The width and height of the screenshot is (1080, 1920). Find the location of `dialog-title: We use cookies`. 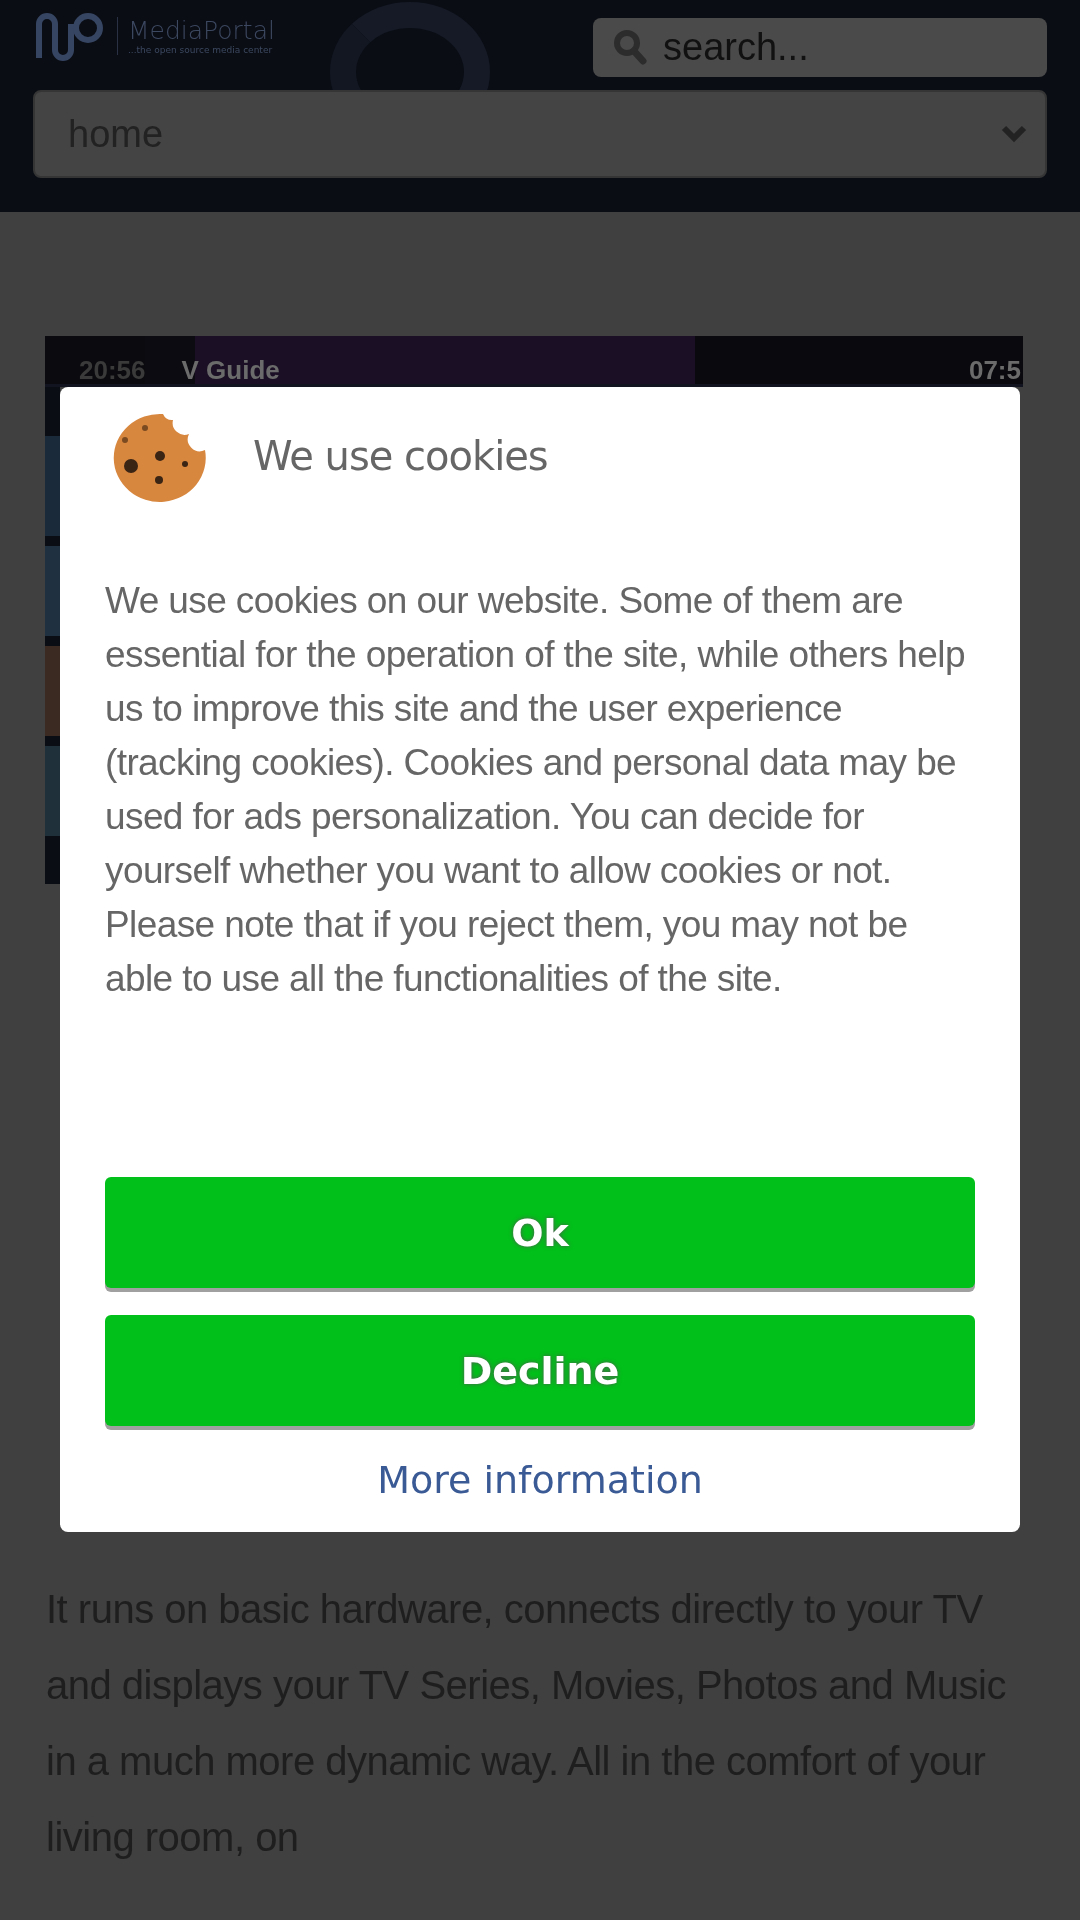

dialog-title: We use cookies is located at coordinates (400, 456).